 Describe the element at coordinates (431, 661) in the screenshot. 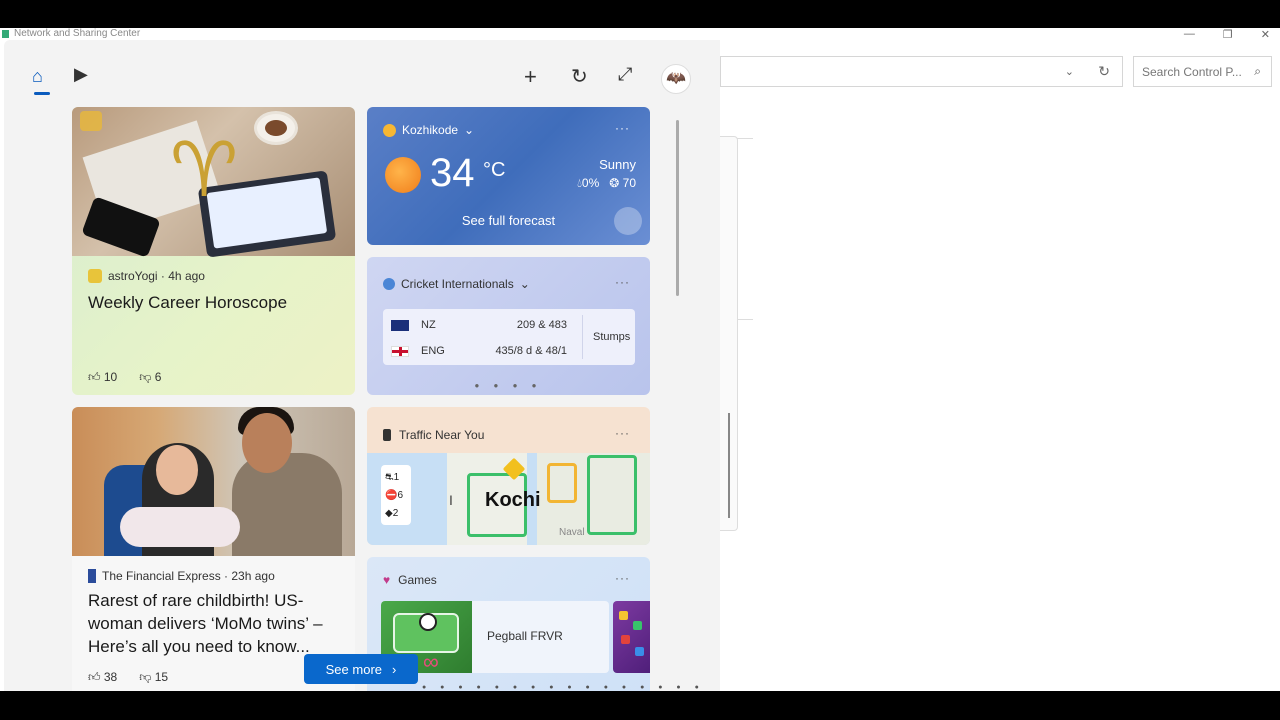

I see `infinity-icon: ∞` at that location.